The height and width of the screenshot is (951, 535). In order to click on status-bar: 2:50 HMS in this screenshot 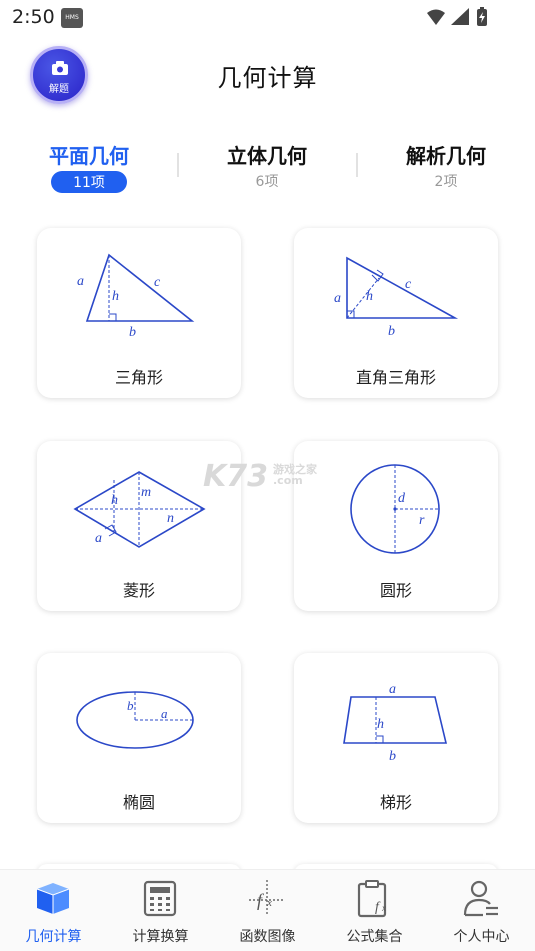, I will do `click(267, 18)`.